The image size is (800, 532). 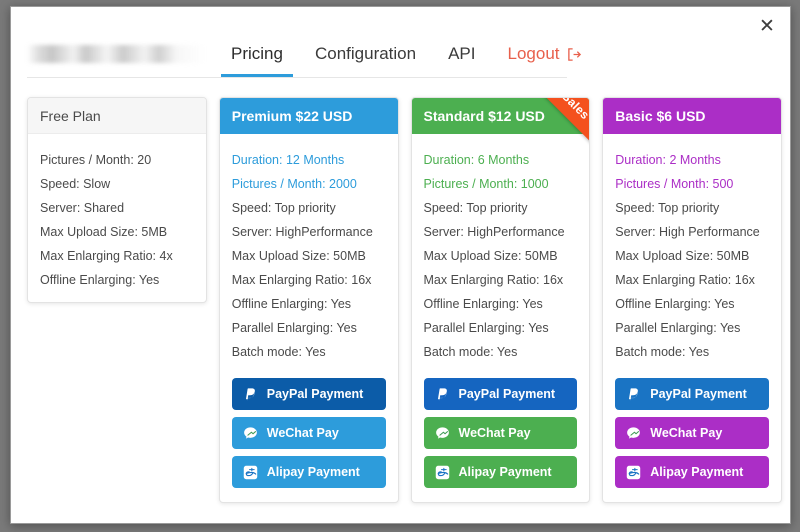 I want to click on feature-item: Max Upload Size: 5MB, so click(x=104, y=232).